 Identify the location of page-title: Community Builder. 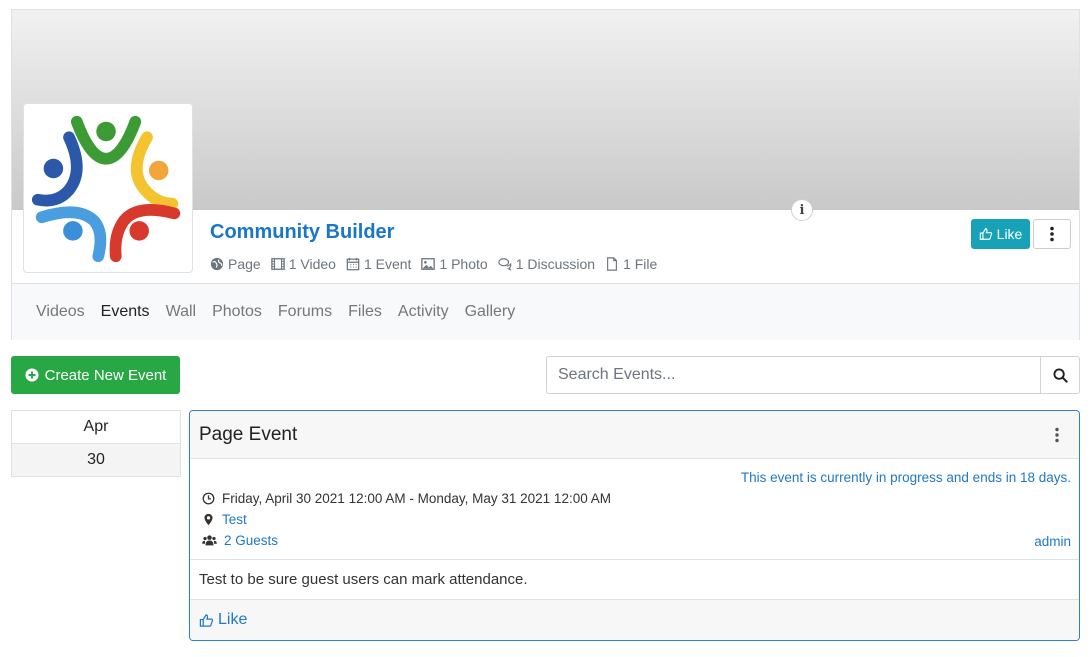
(302, 232).